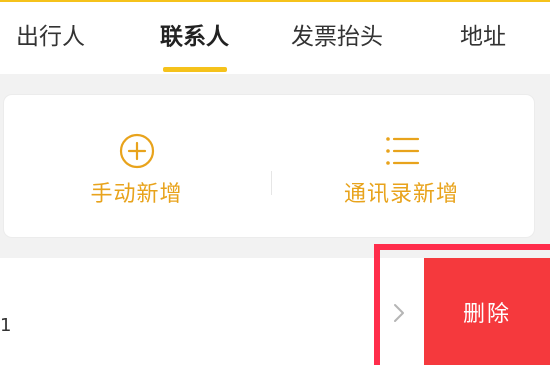 The height and width of the screenshot is (365, 550). I want to click on manual-add-label: 手动新增, so click(136, 194).